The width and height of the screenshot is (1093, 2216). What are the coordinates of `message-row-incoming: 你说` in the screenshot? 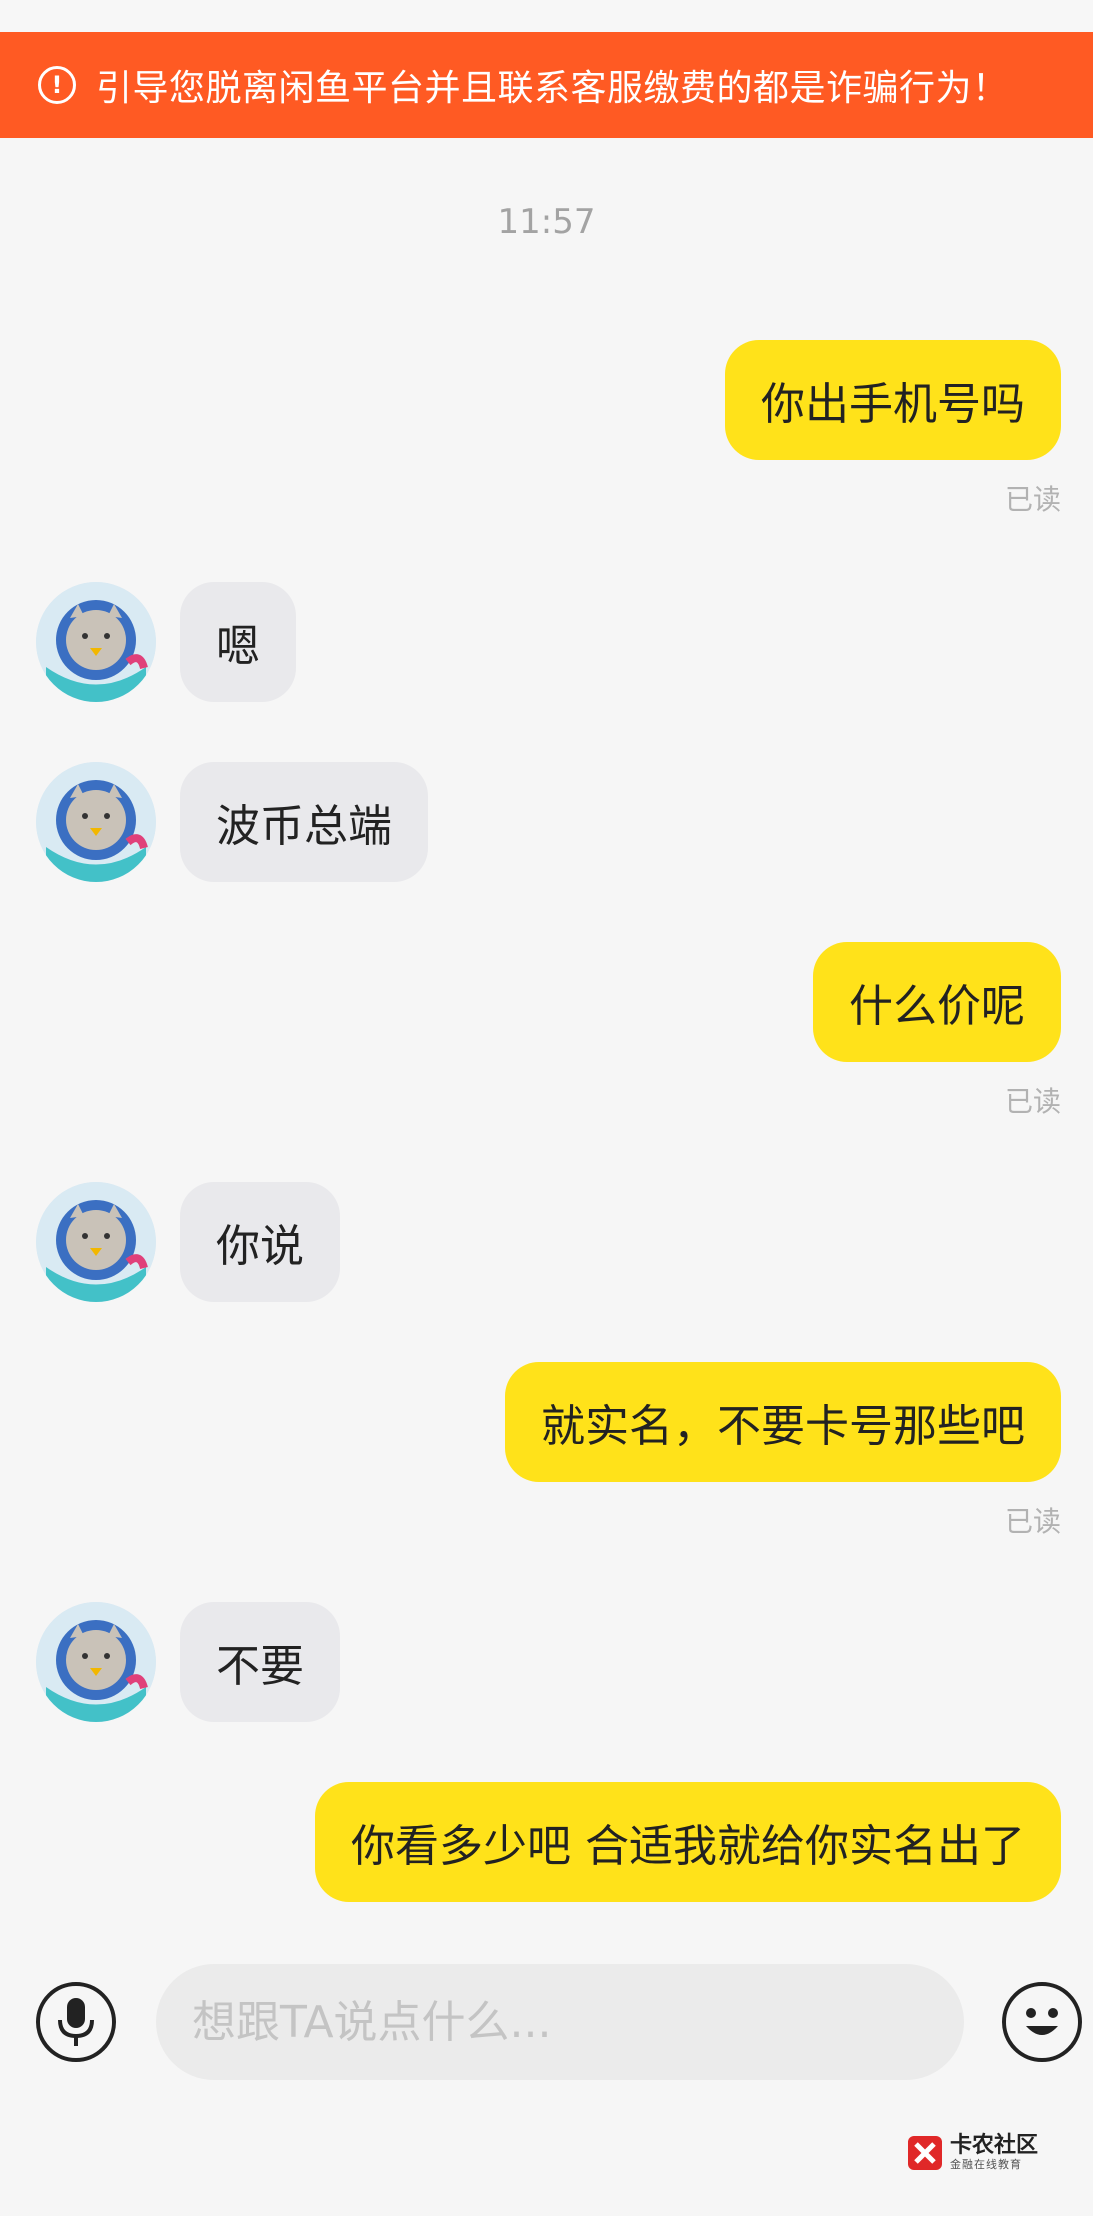 It's located at (546, 1242).